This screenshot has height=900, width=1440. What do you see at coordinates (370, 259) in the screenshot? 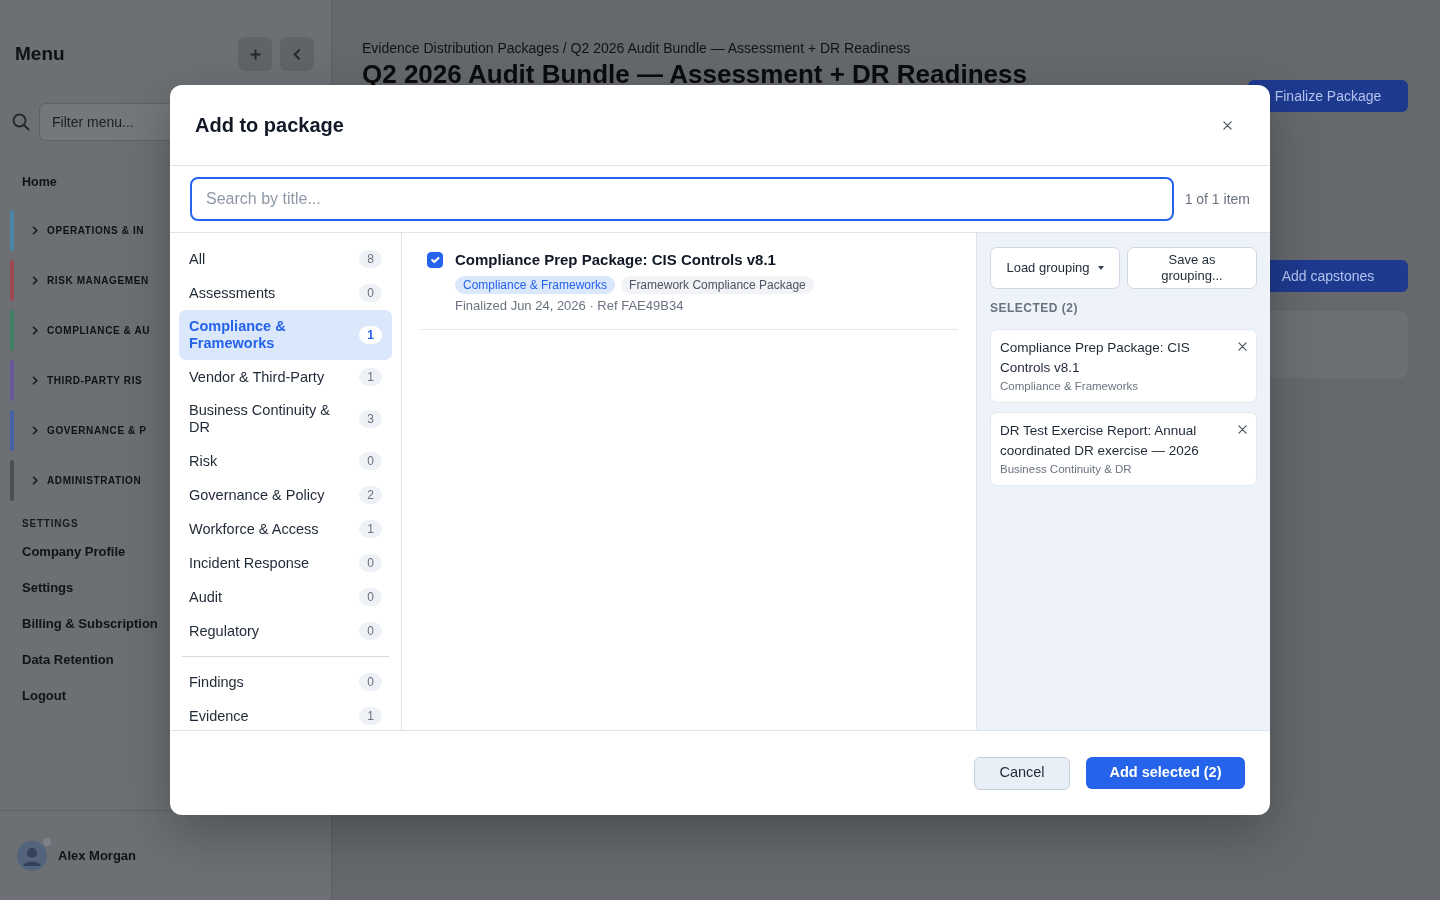
I see `count-badge: 8` at bounding box center [370, 259].